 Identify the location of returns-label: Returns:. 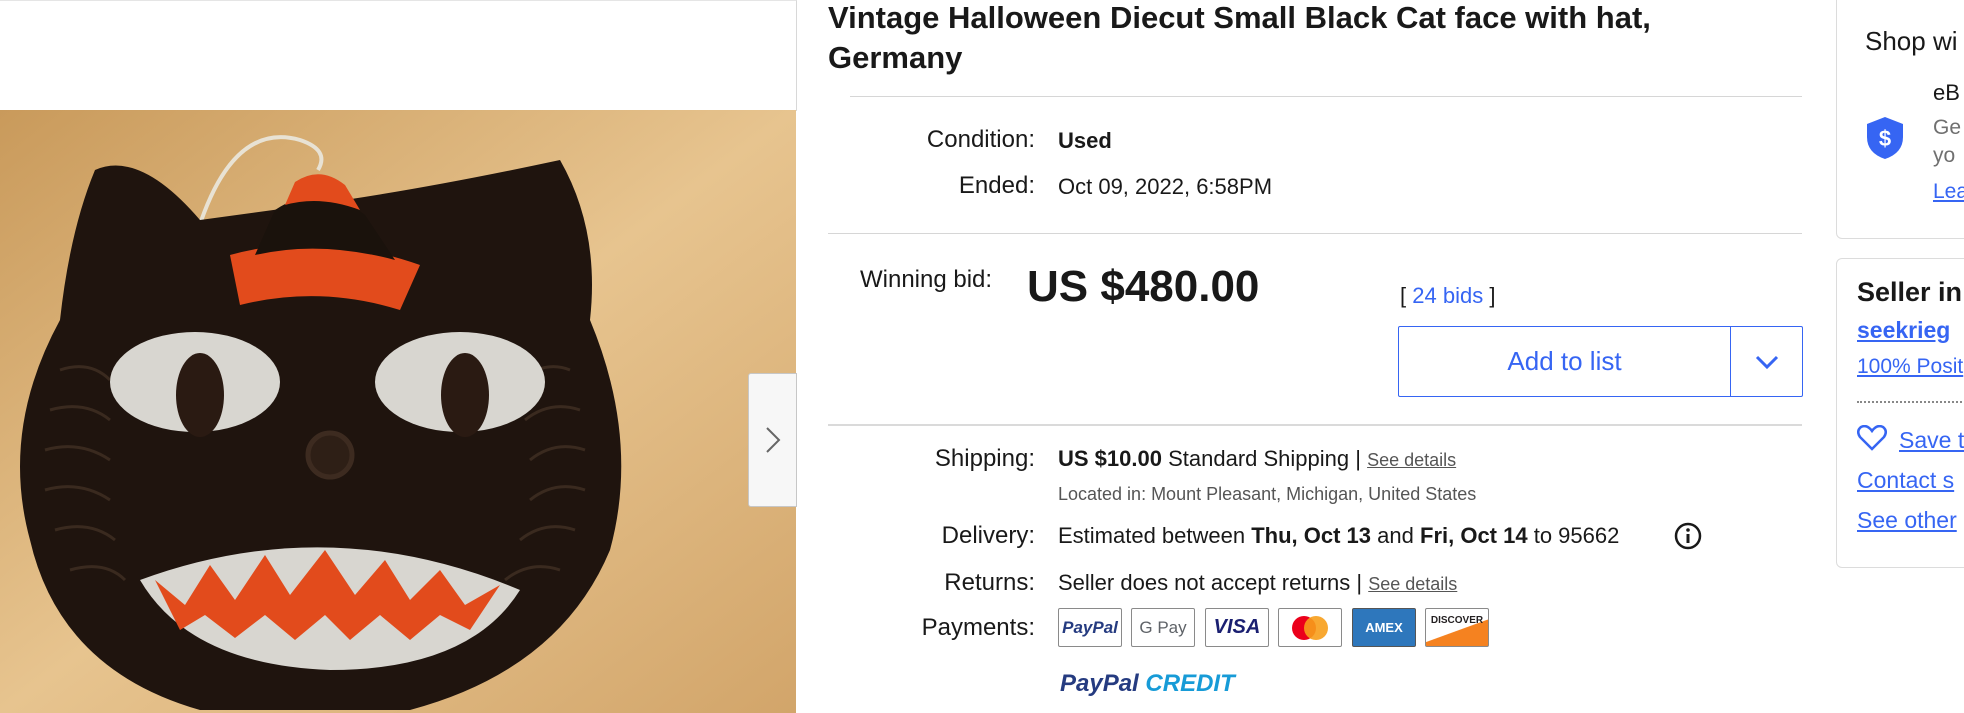
(989, 582).